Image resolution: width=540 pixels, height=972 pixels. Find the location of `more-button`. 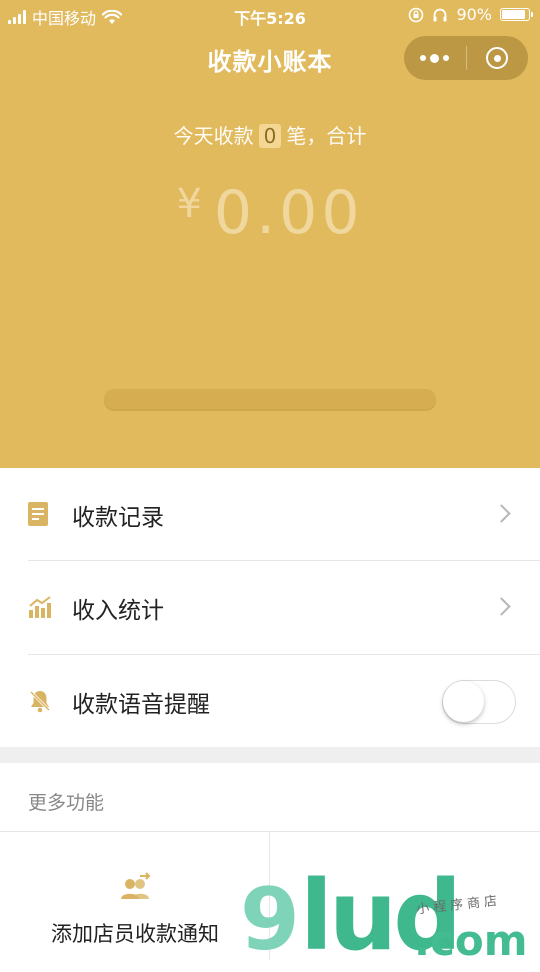

more-button is located at coordinates (435, 58).